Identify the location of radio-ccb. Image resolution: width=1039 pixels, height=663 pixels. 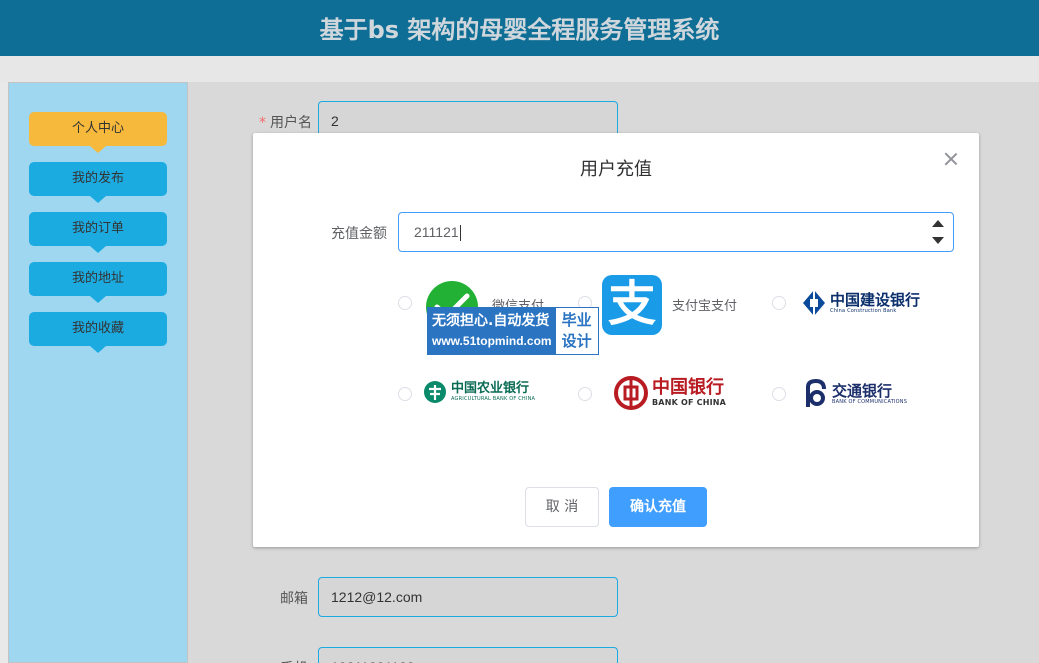
(779, 303).